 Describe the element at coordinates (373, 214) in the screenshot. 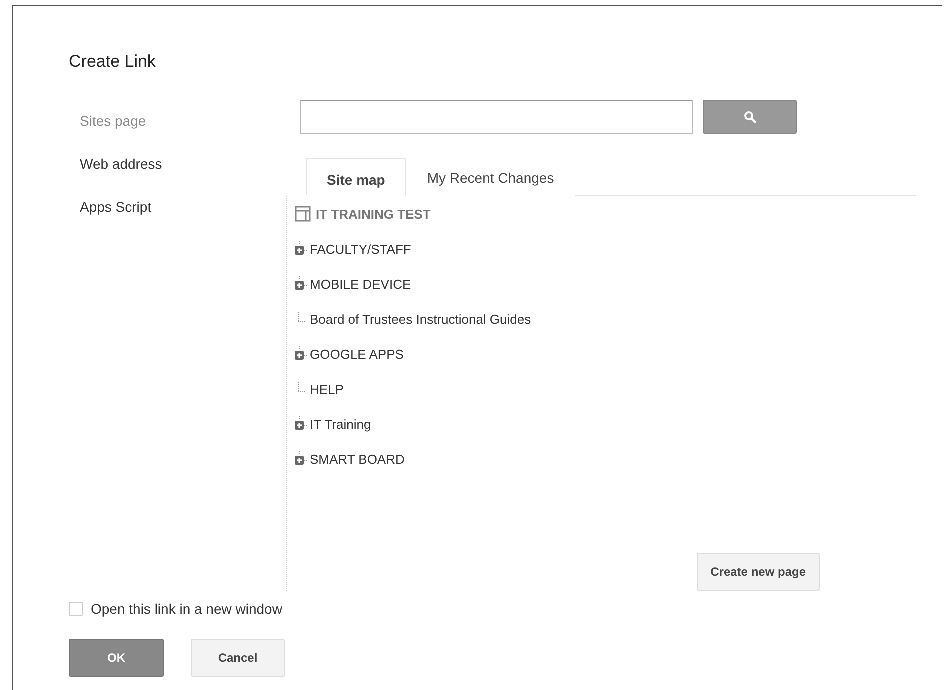

I see `tree-root-label: IT TRAINING TEST` at that location.